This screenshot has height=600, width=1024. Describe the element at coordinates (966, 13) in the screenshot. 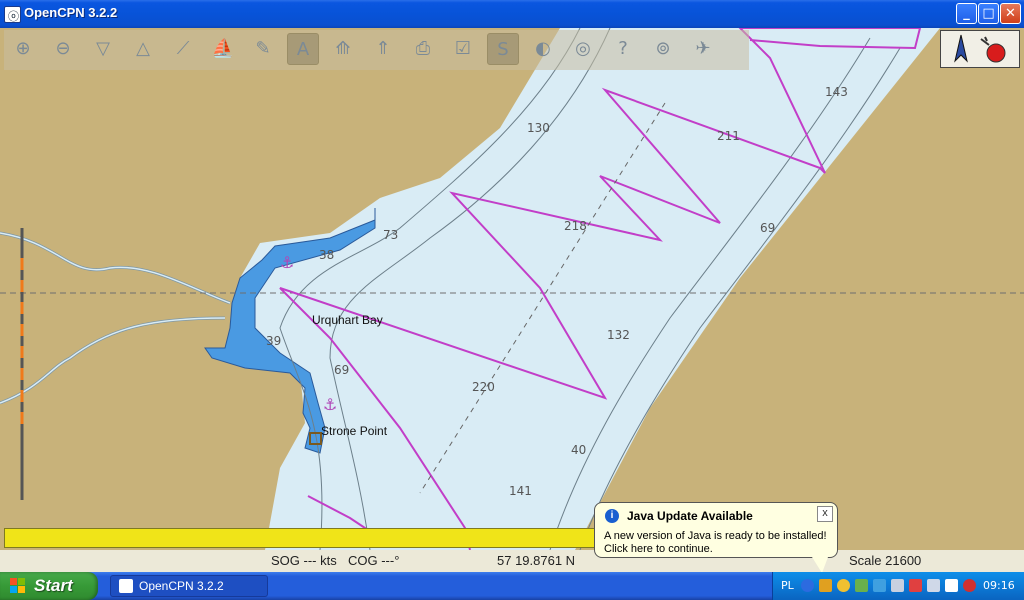

I see `minimize-button: _` at that location.